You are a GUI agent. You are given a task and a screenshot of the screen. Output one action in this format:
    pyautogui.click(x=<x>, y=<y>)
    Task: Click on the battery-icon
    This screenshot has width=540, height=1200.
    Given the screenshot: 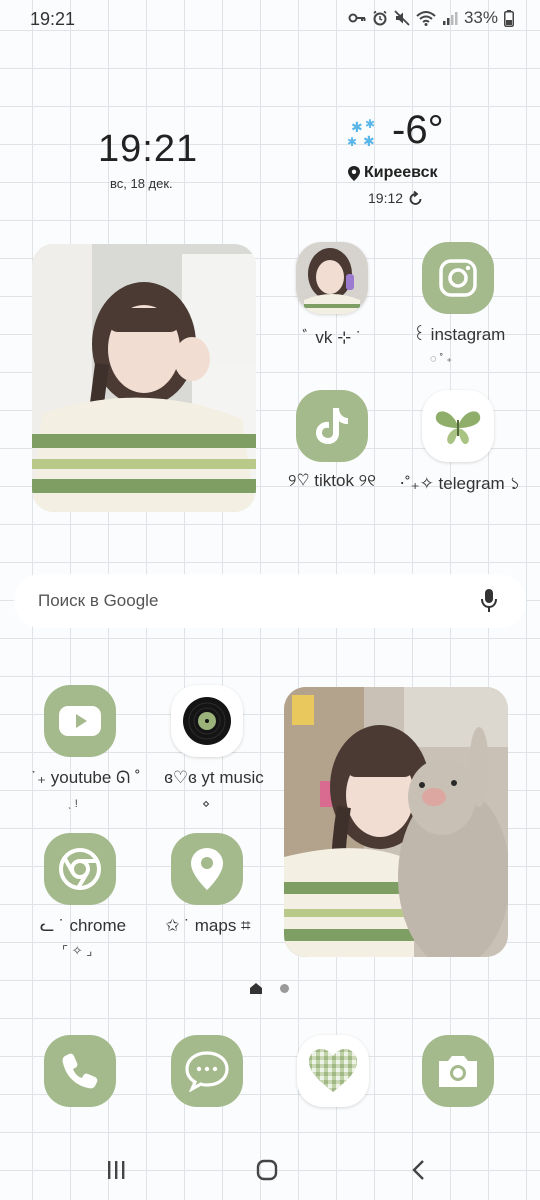 What is the action you would take?
    pyautogui.click(x=509, y=18)
    